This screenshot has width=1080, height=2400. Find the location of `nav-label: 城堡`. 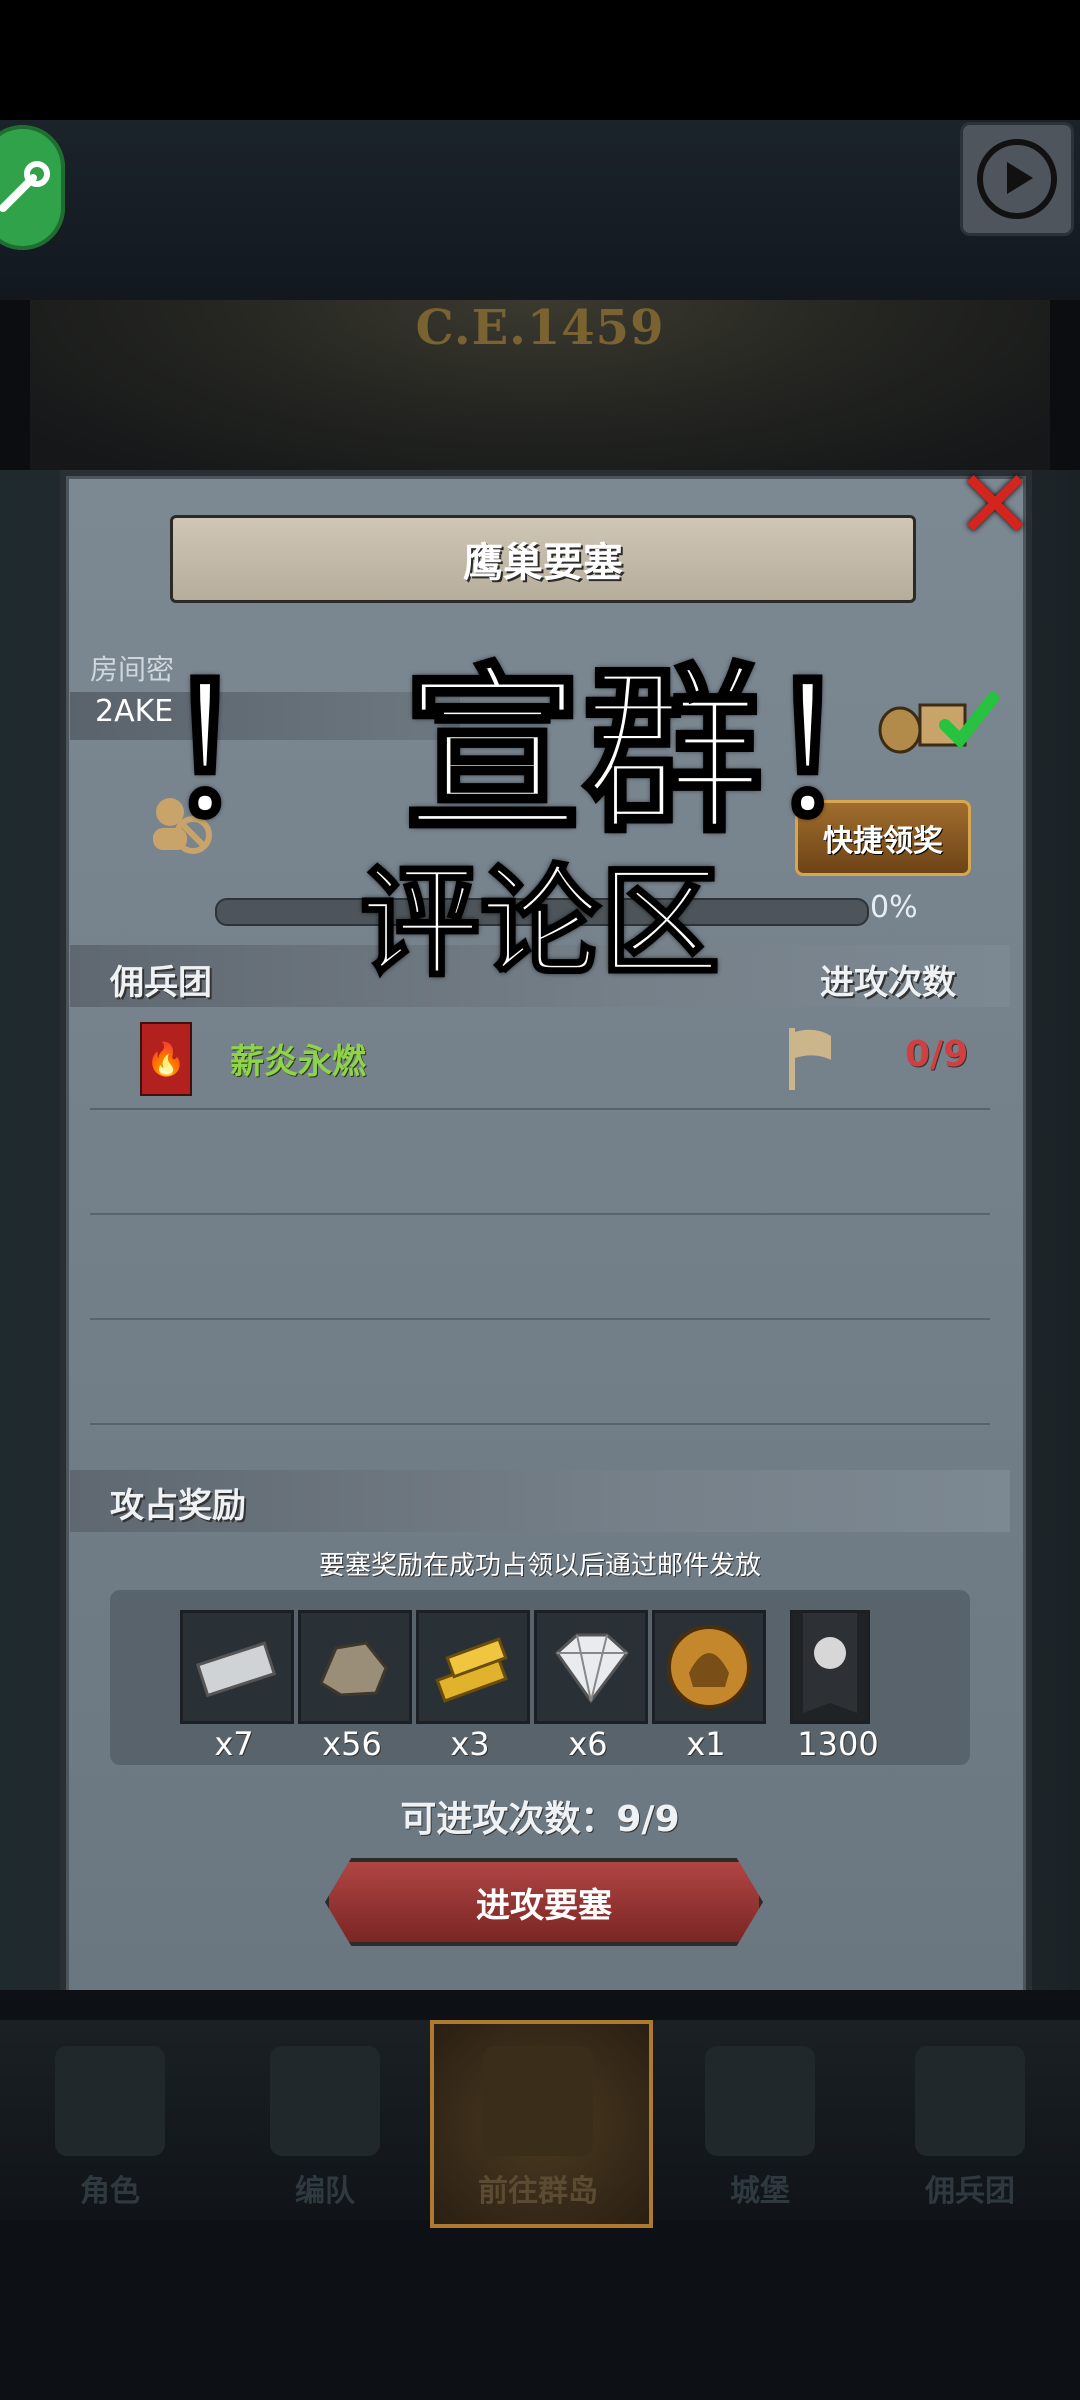

nav-label: 城堡 is located at coordinates (760, 2191).